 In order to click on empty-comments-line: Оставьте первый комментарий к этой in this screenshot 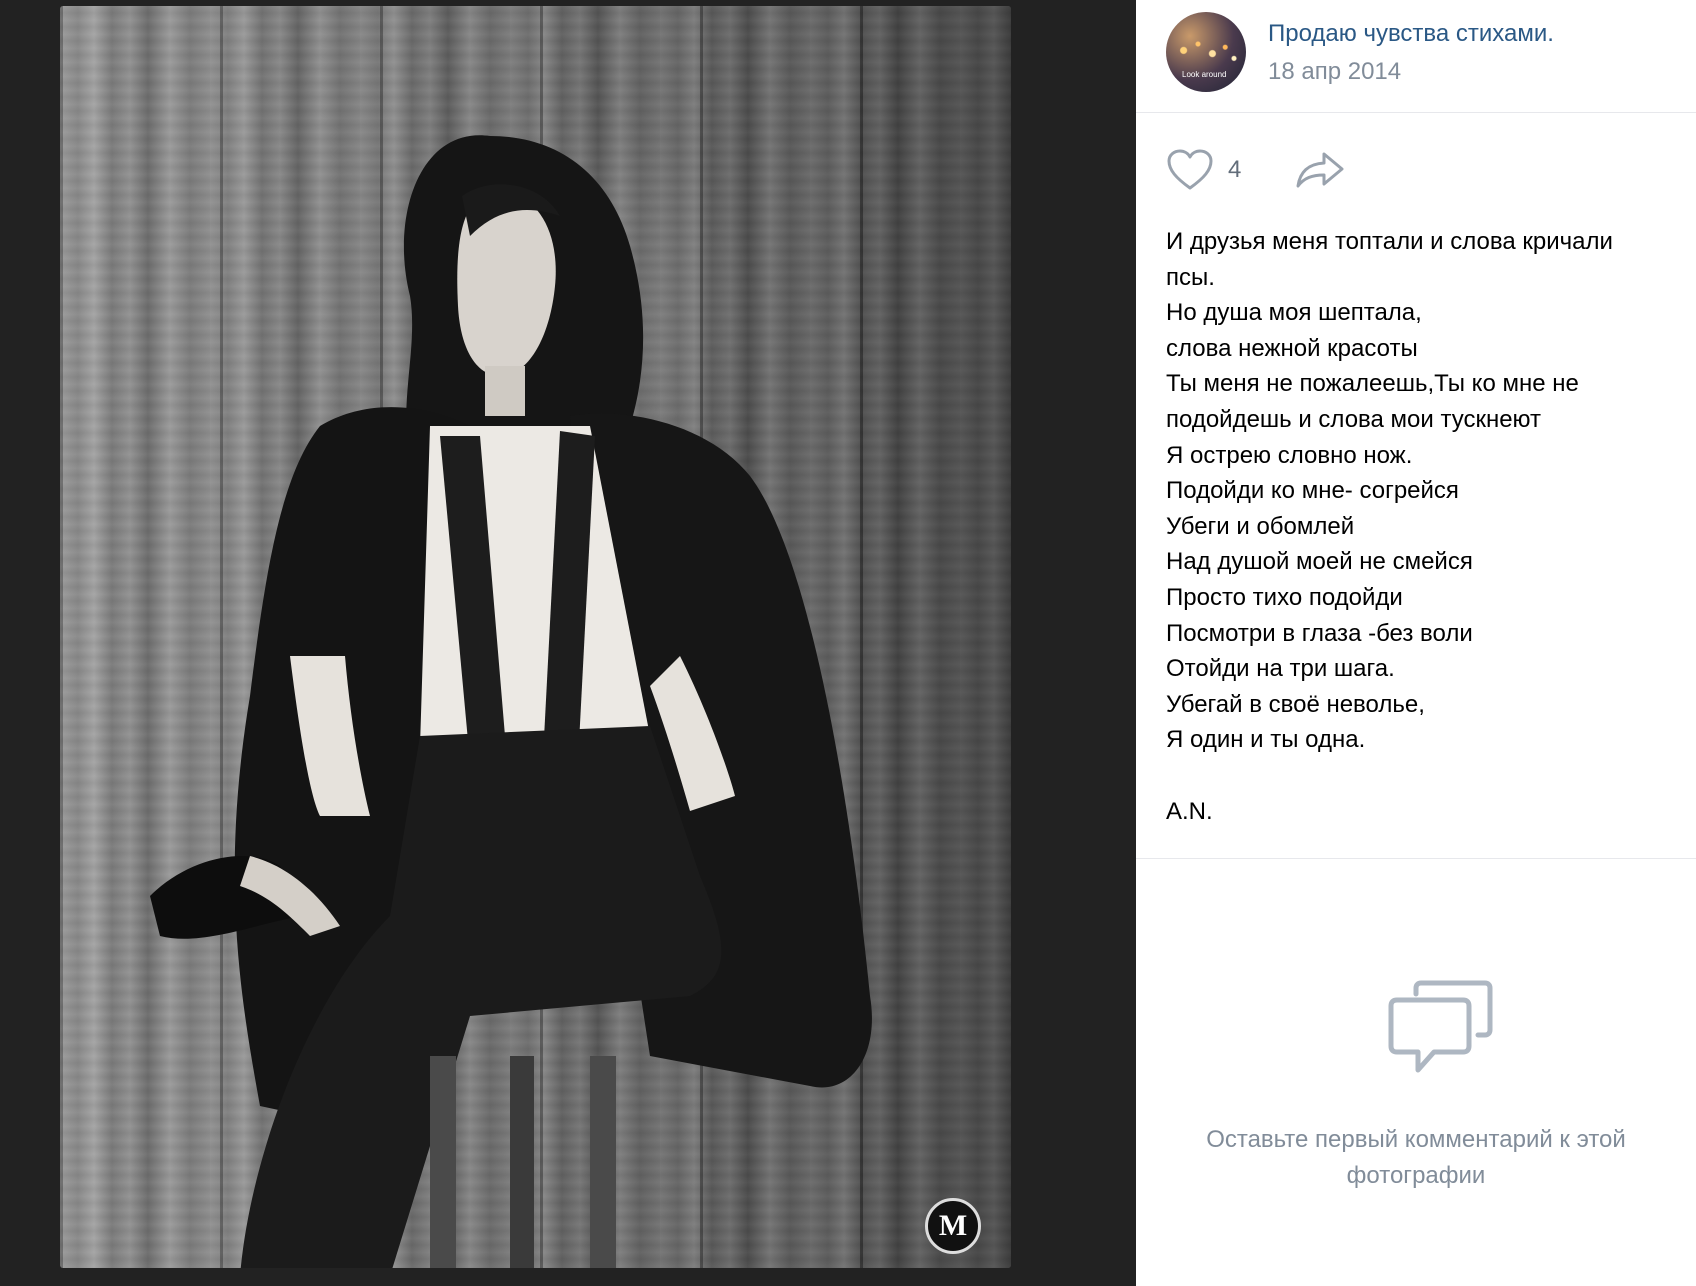, I will do `click(1416, 1139)`.